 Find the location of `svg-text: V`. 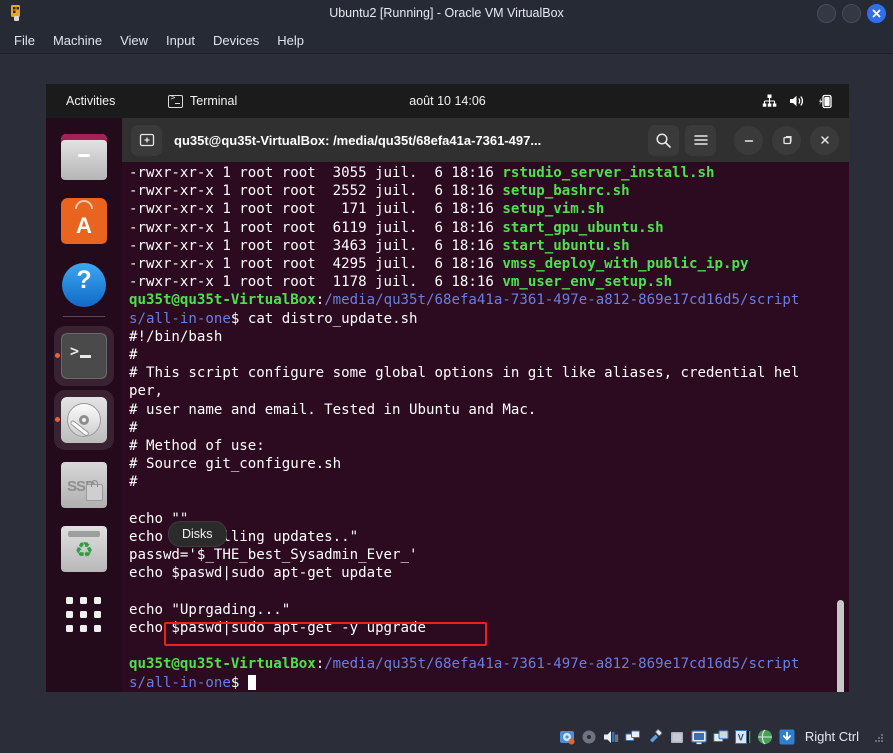

svg-text: V is located at coordinates (741, 737).